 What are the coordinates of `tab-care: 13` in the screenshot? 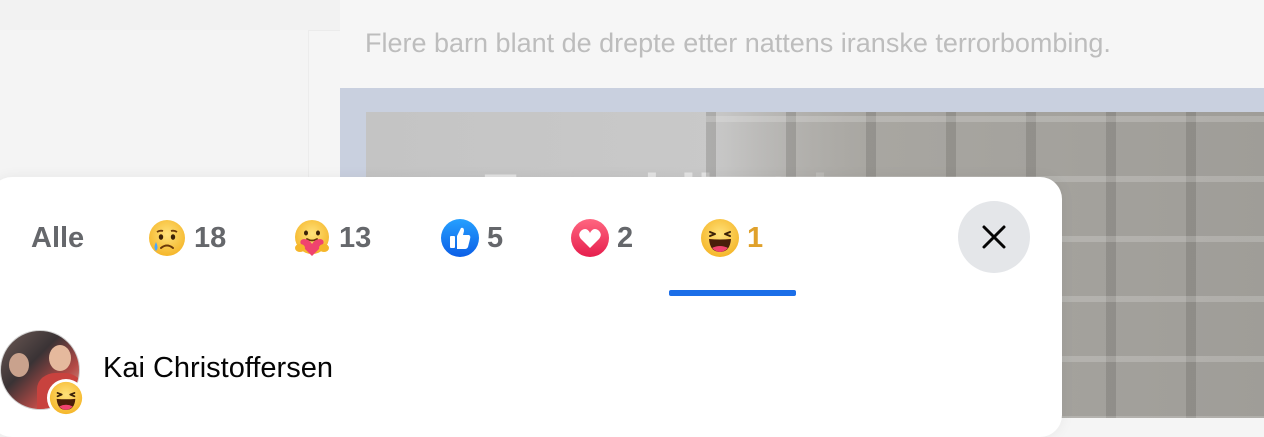 It's located at (331, 238).